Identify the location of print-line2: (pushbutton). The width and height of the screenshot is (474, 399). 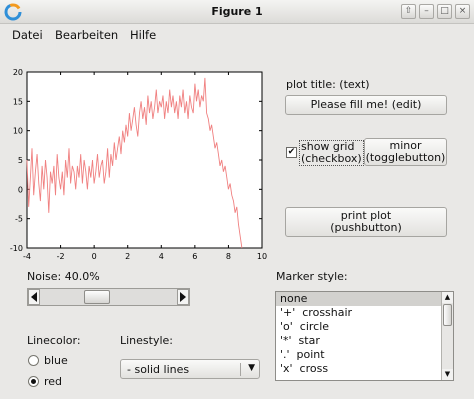
(366, 227).